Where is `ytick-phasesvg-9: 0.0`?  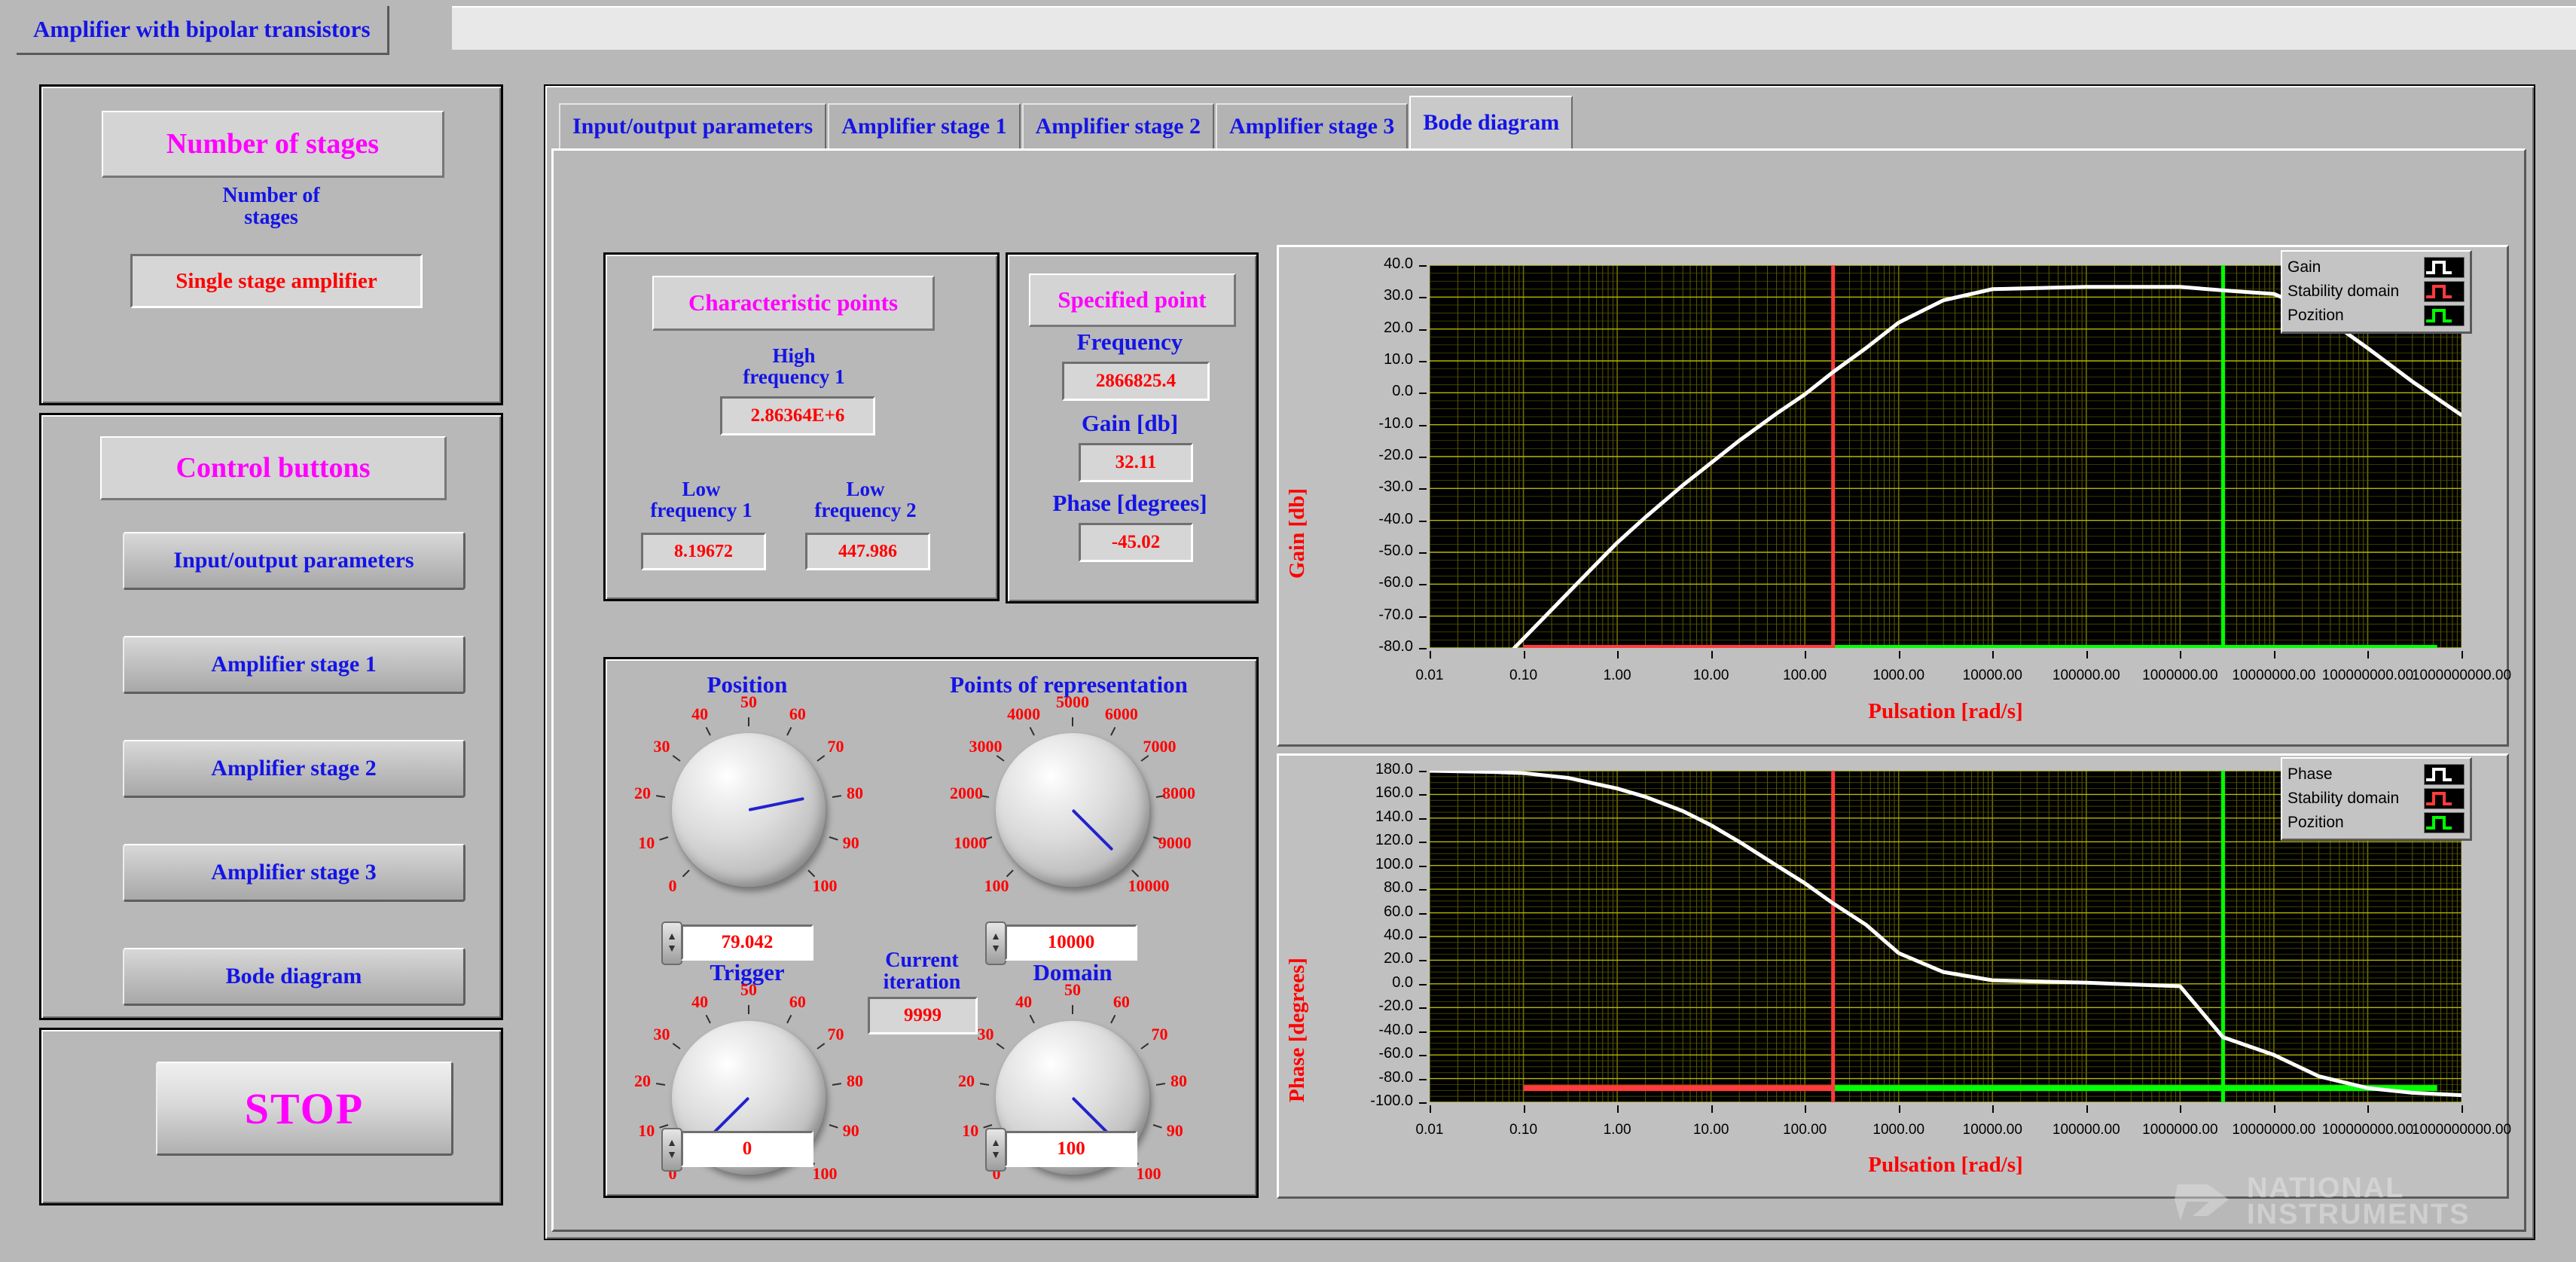 ytick-phasesvg-9: 0.0 is located at coordinates (1403, 982).